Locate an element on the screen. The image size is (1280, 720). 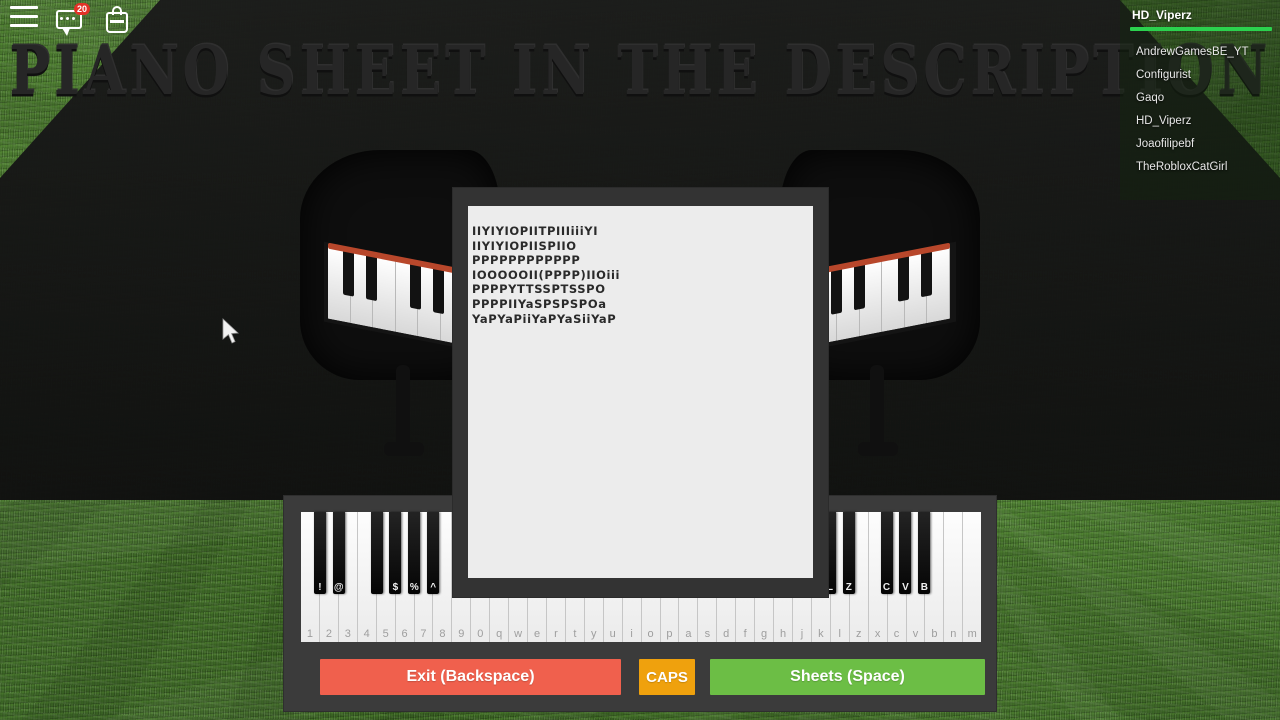
player-list-item: TheRobloxCatGirl is located at coordinates (1200, 167).